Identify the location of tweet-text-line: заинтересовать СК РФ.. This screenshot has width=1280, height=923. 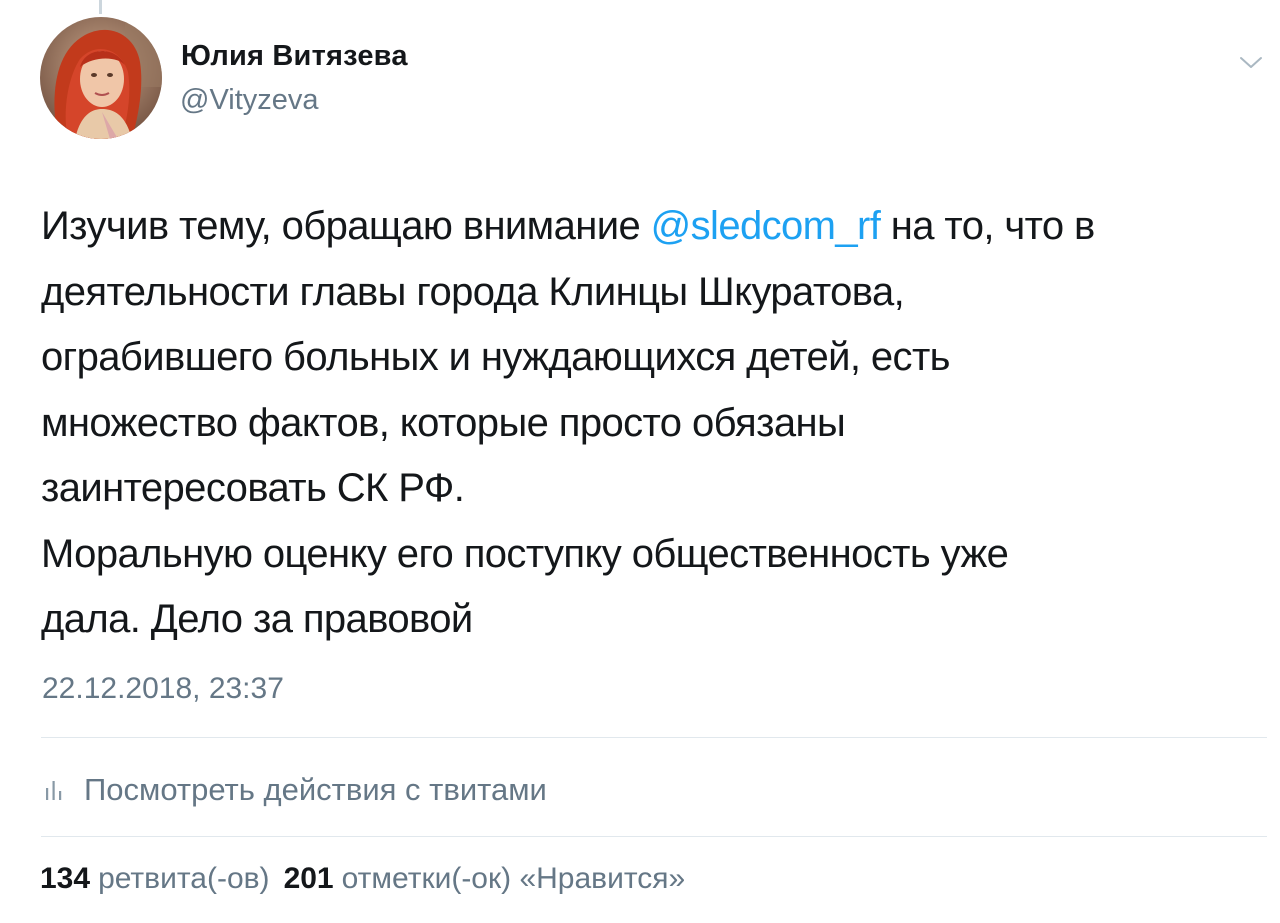
(253, 488).